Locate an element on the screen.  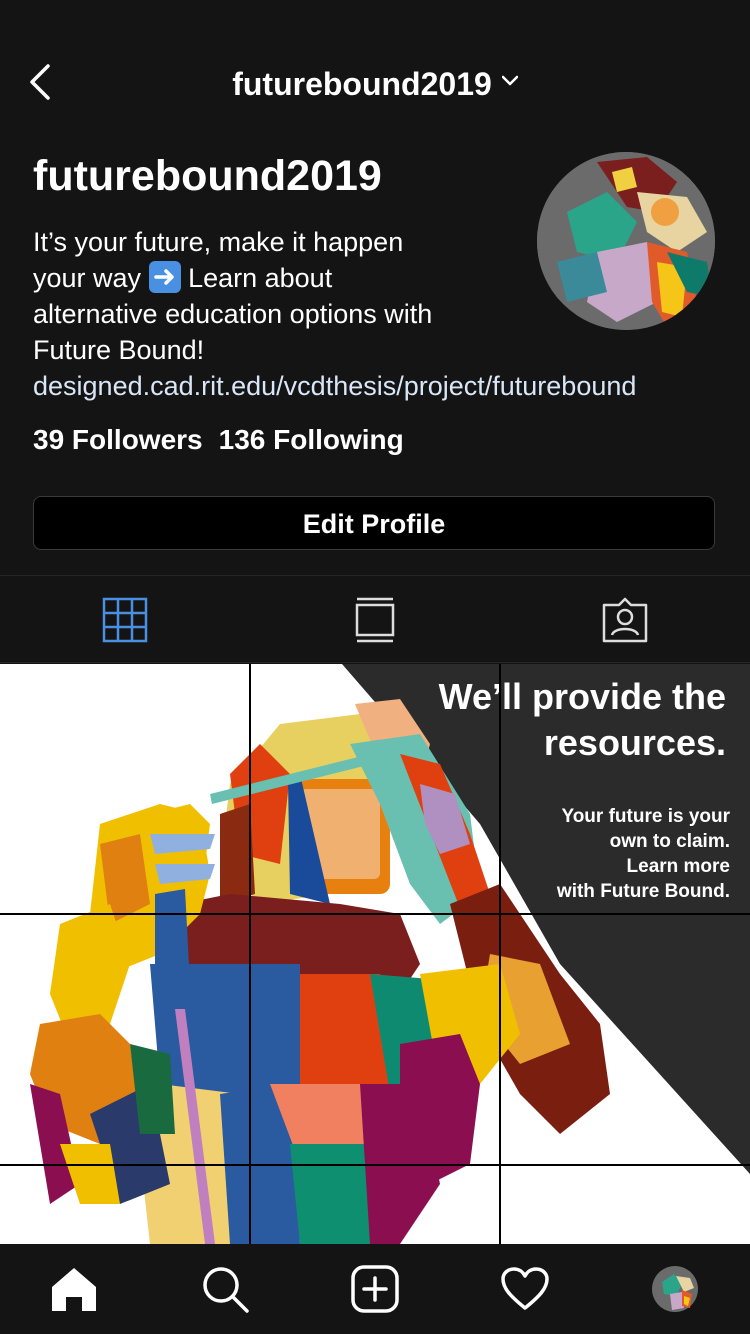
search-icon is located at coordinates (226, 1290).